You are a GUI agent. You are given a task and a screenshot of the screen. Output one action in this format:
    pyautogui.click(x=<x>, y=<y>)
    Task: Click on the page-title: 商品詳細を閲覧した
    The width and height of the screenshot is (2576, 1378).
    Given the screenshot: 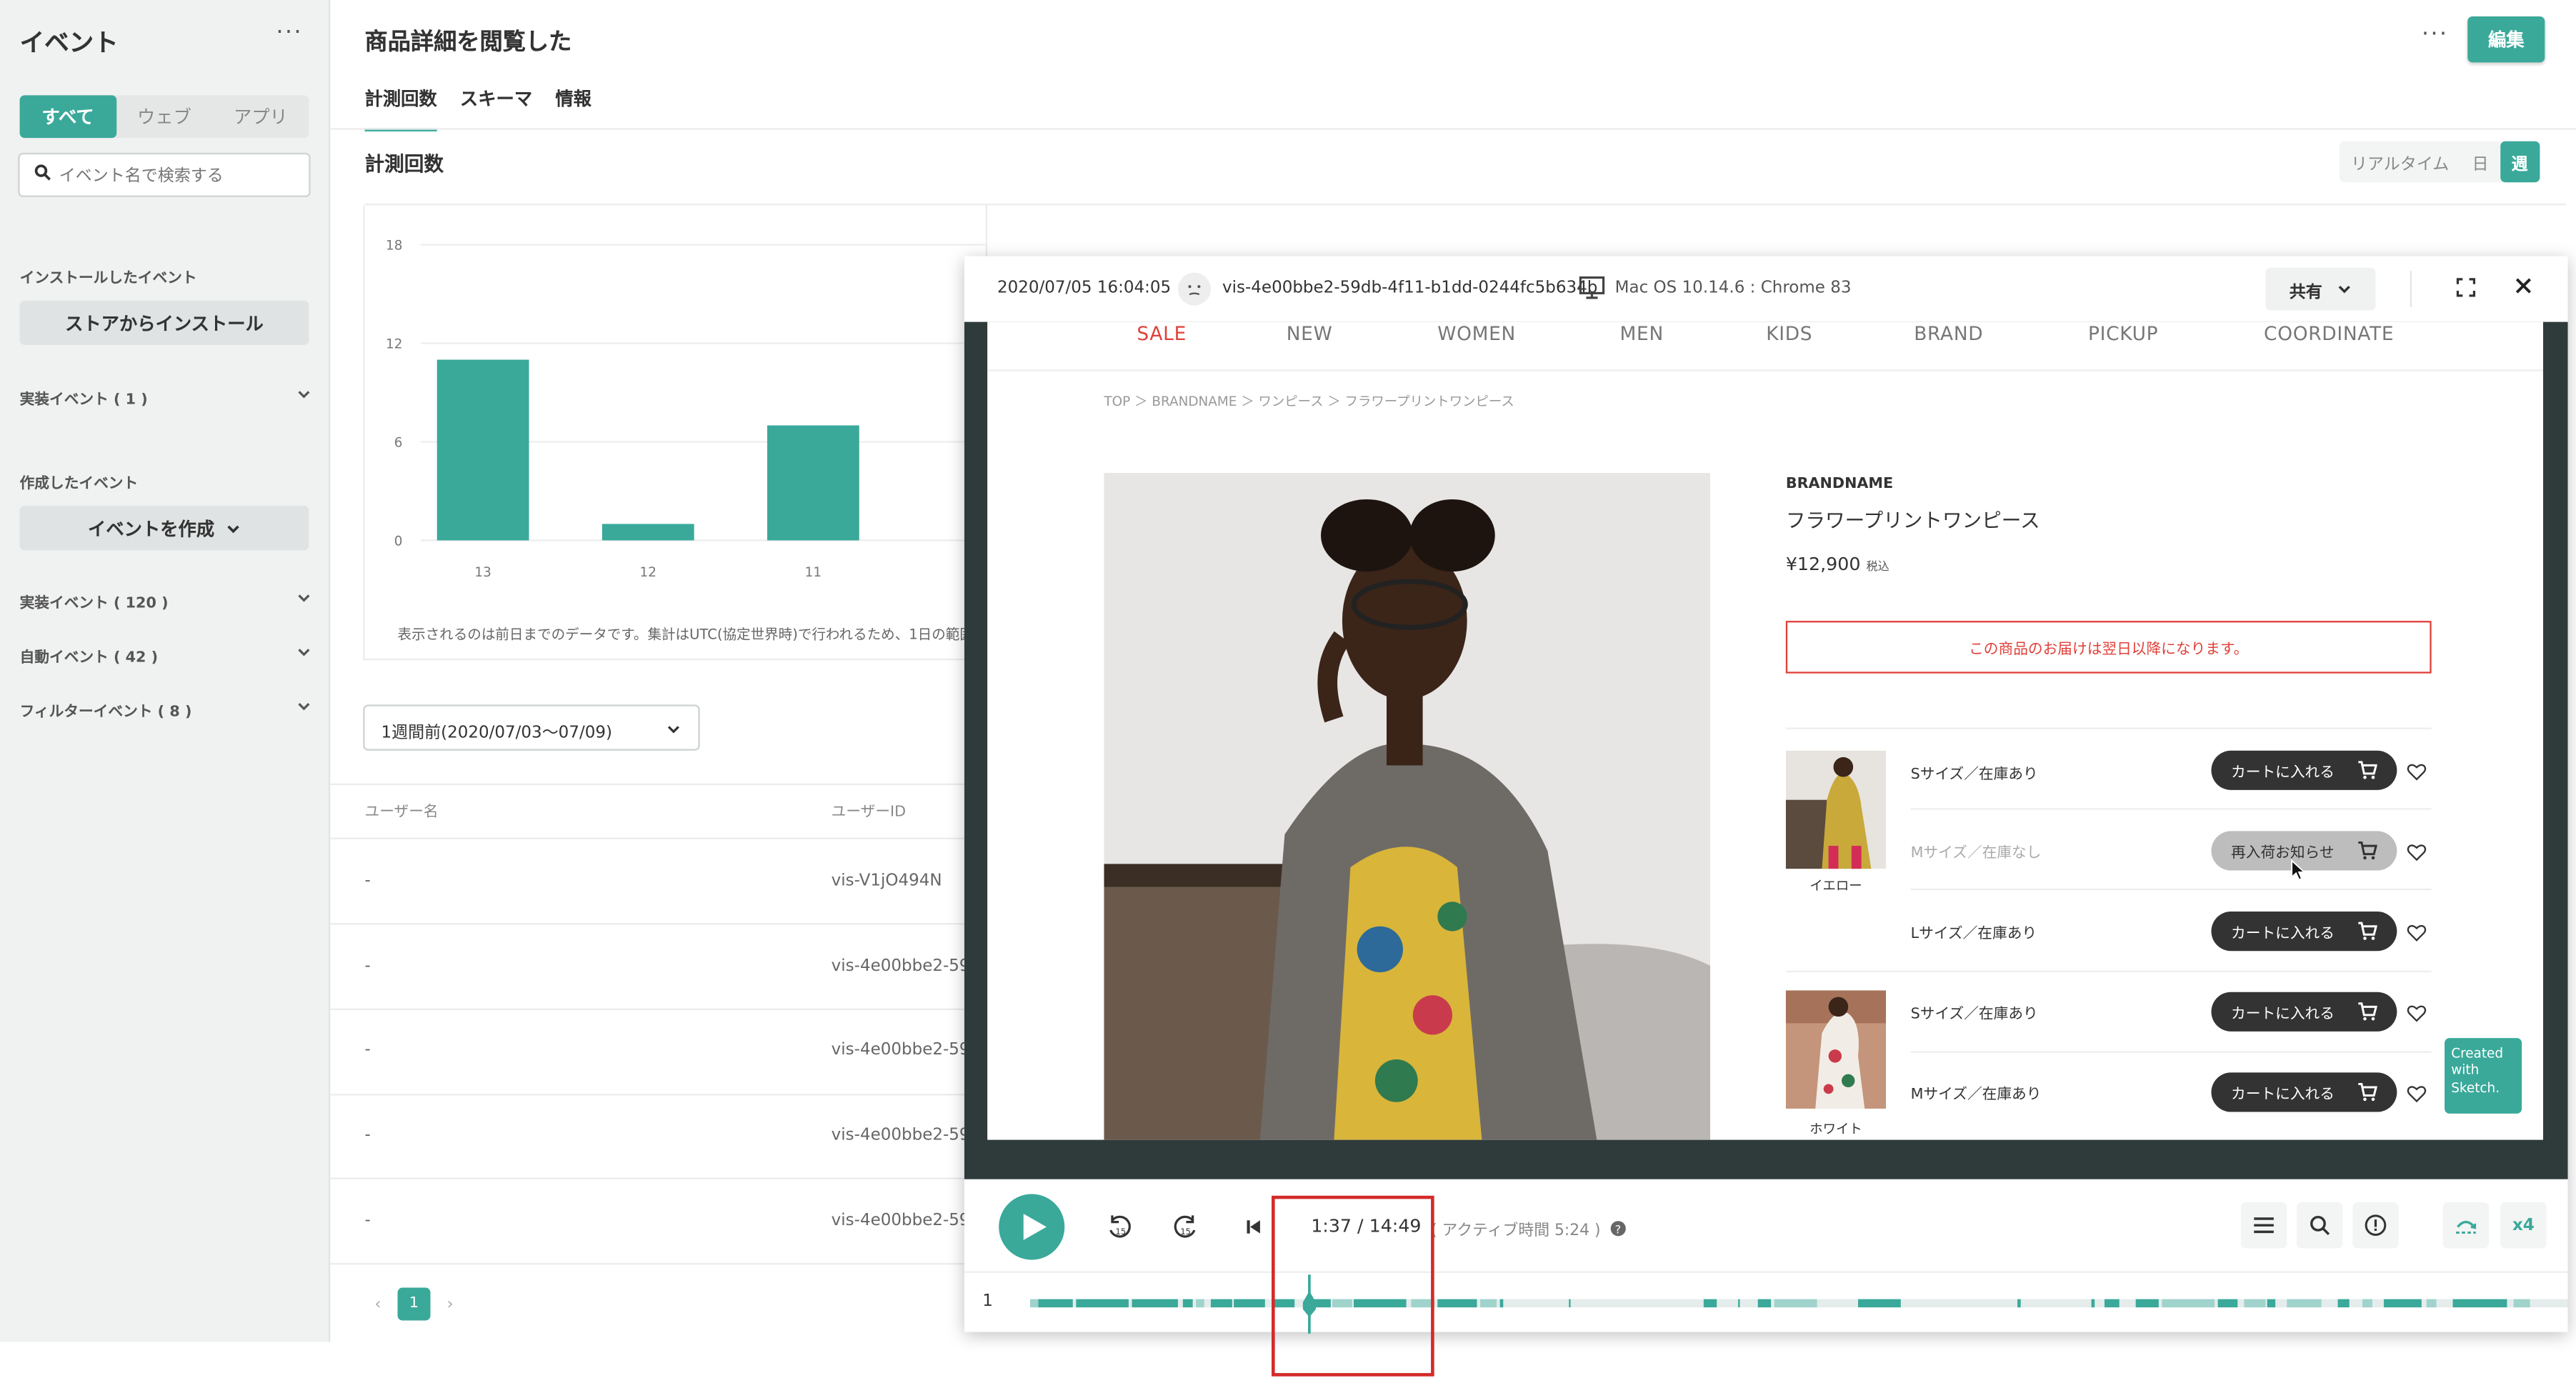 What is the action you would take?
    pyautogui.click(x=468, y=42)
    